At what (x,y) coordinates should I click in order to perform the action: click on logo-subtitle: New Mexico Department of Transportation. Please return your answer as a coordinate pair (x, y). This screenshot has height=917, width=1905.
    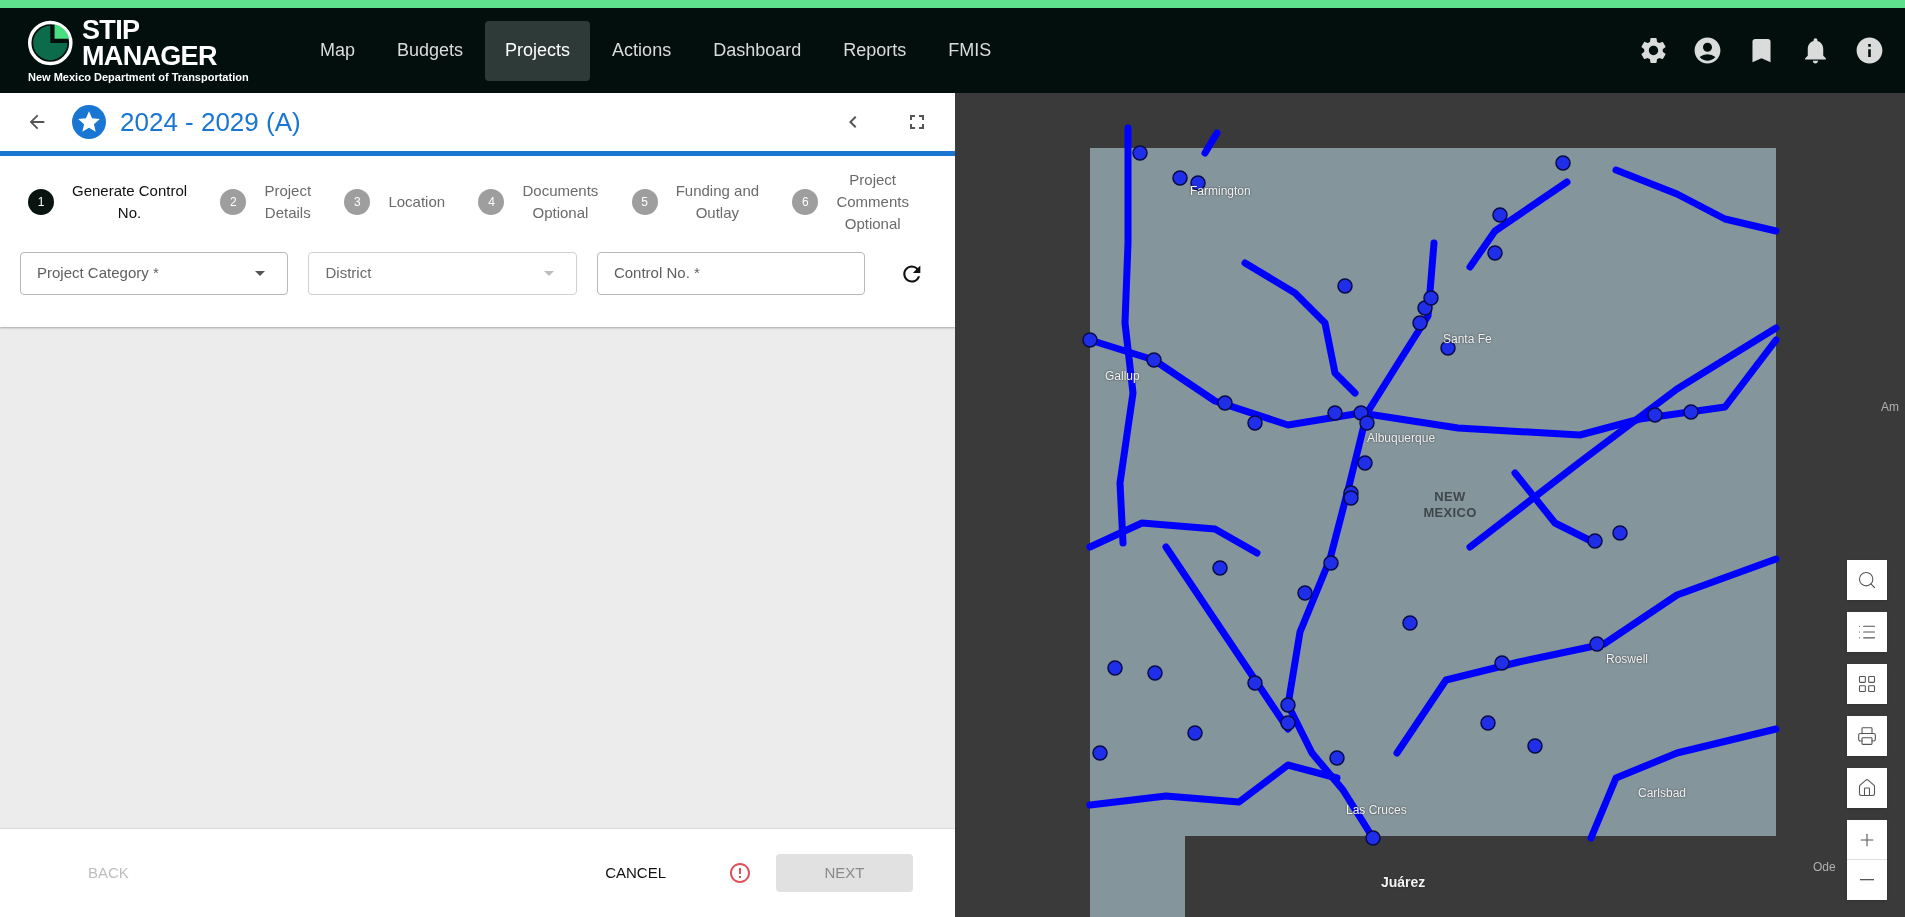
    Looking at the image, I should click on (139, 76).